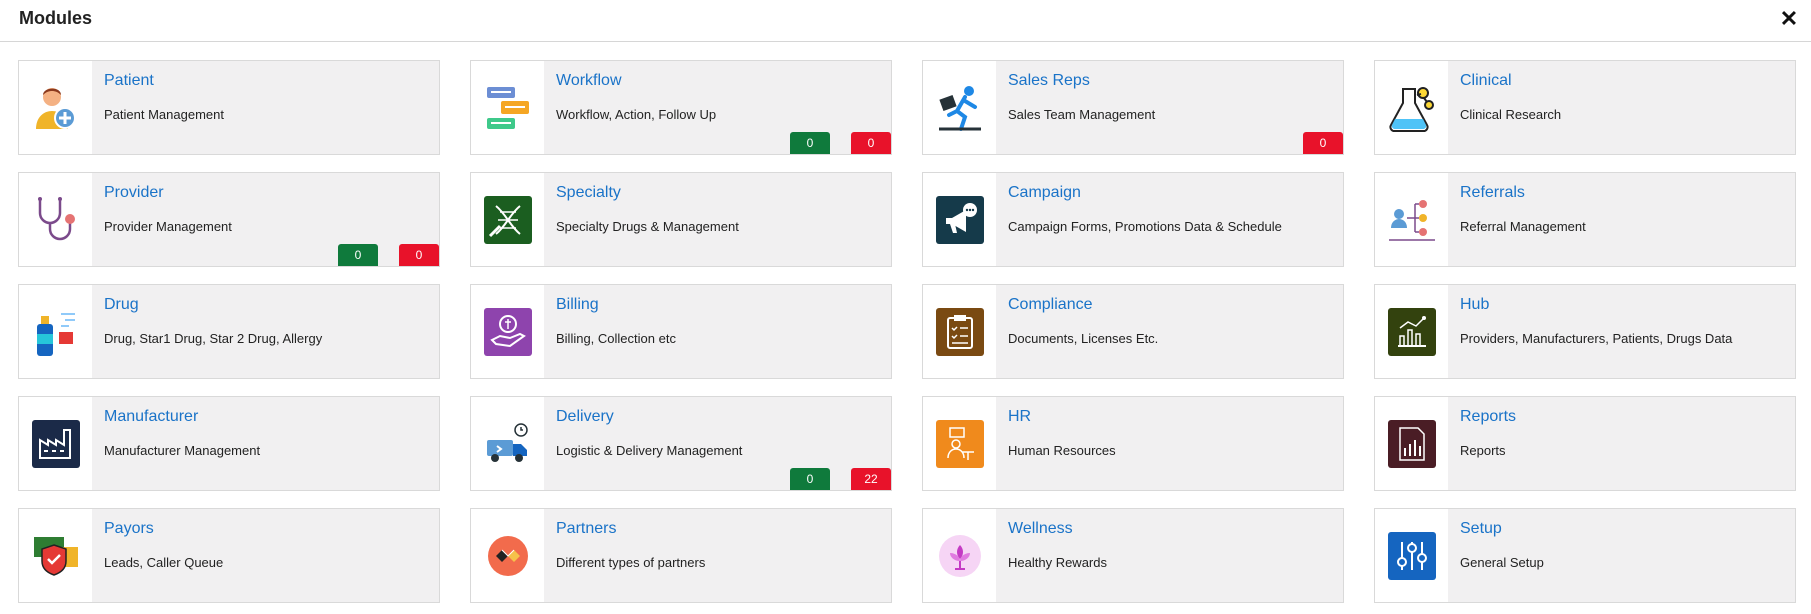 Image resolution: width=1811 pixels, height=614 pixels. Describe the element at coordinates (129, 81) in the screenshot. I see `module-title: Patient` at that location.